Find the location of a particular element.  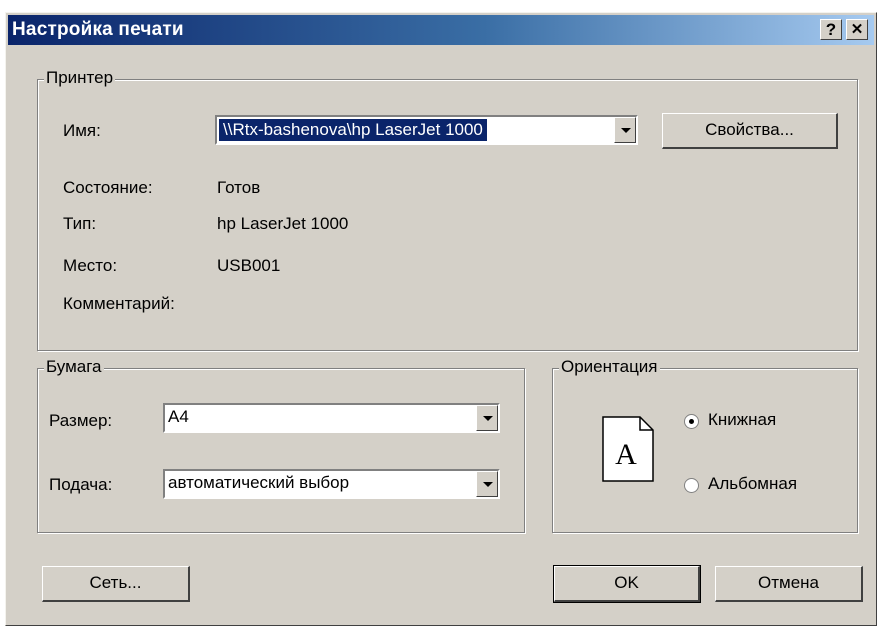

window-title: Настройка печати is located at coordinates (98, 29).